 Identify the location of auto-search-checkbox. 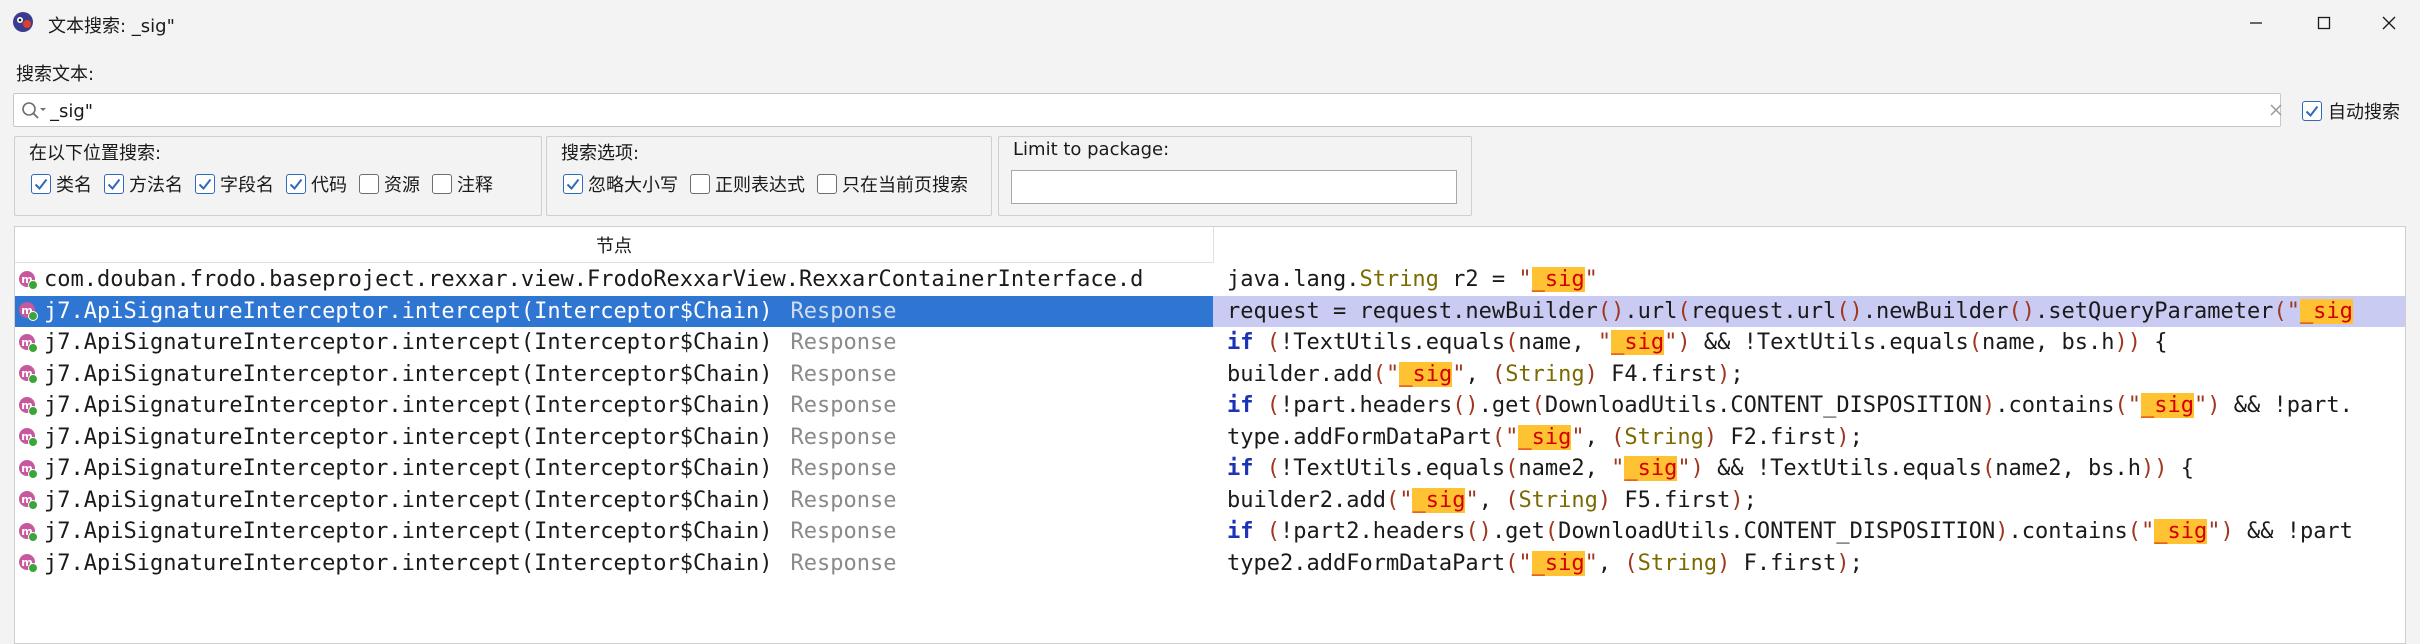
(2312, 111).